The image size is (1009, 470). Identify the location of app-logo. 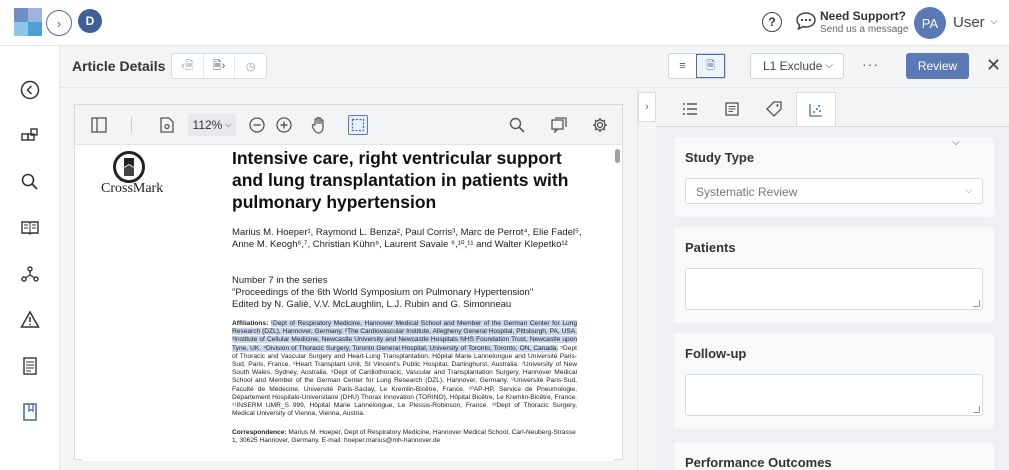
(28, 22).